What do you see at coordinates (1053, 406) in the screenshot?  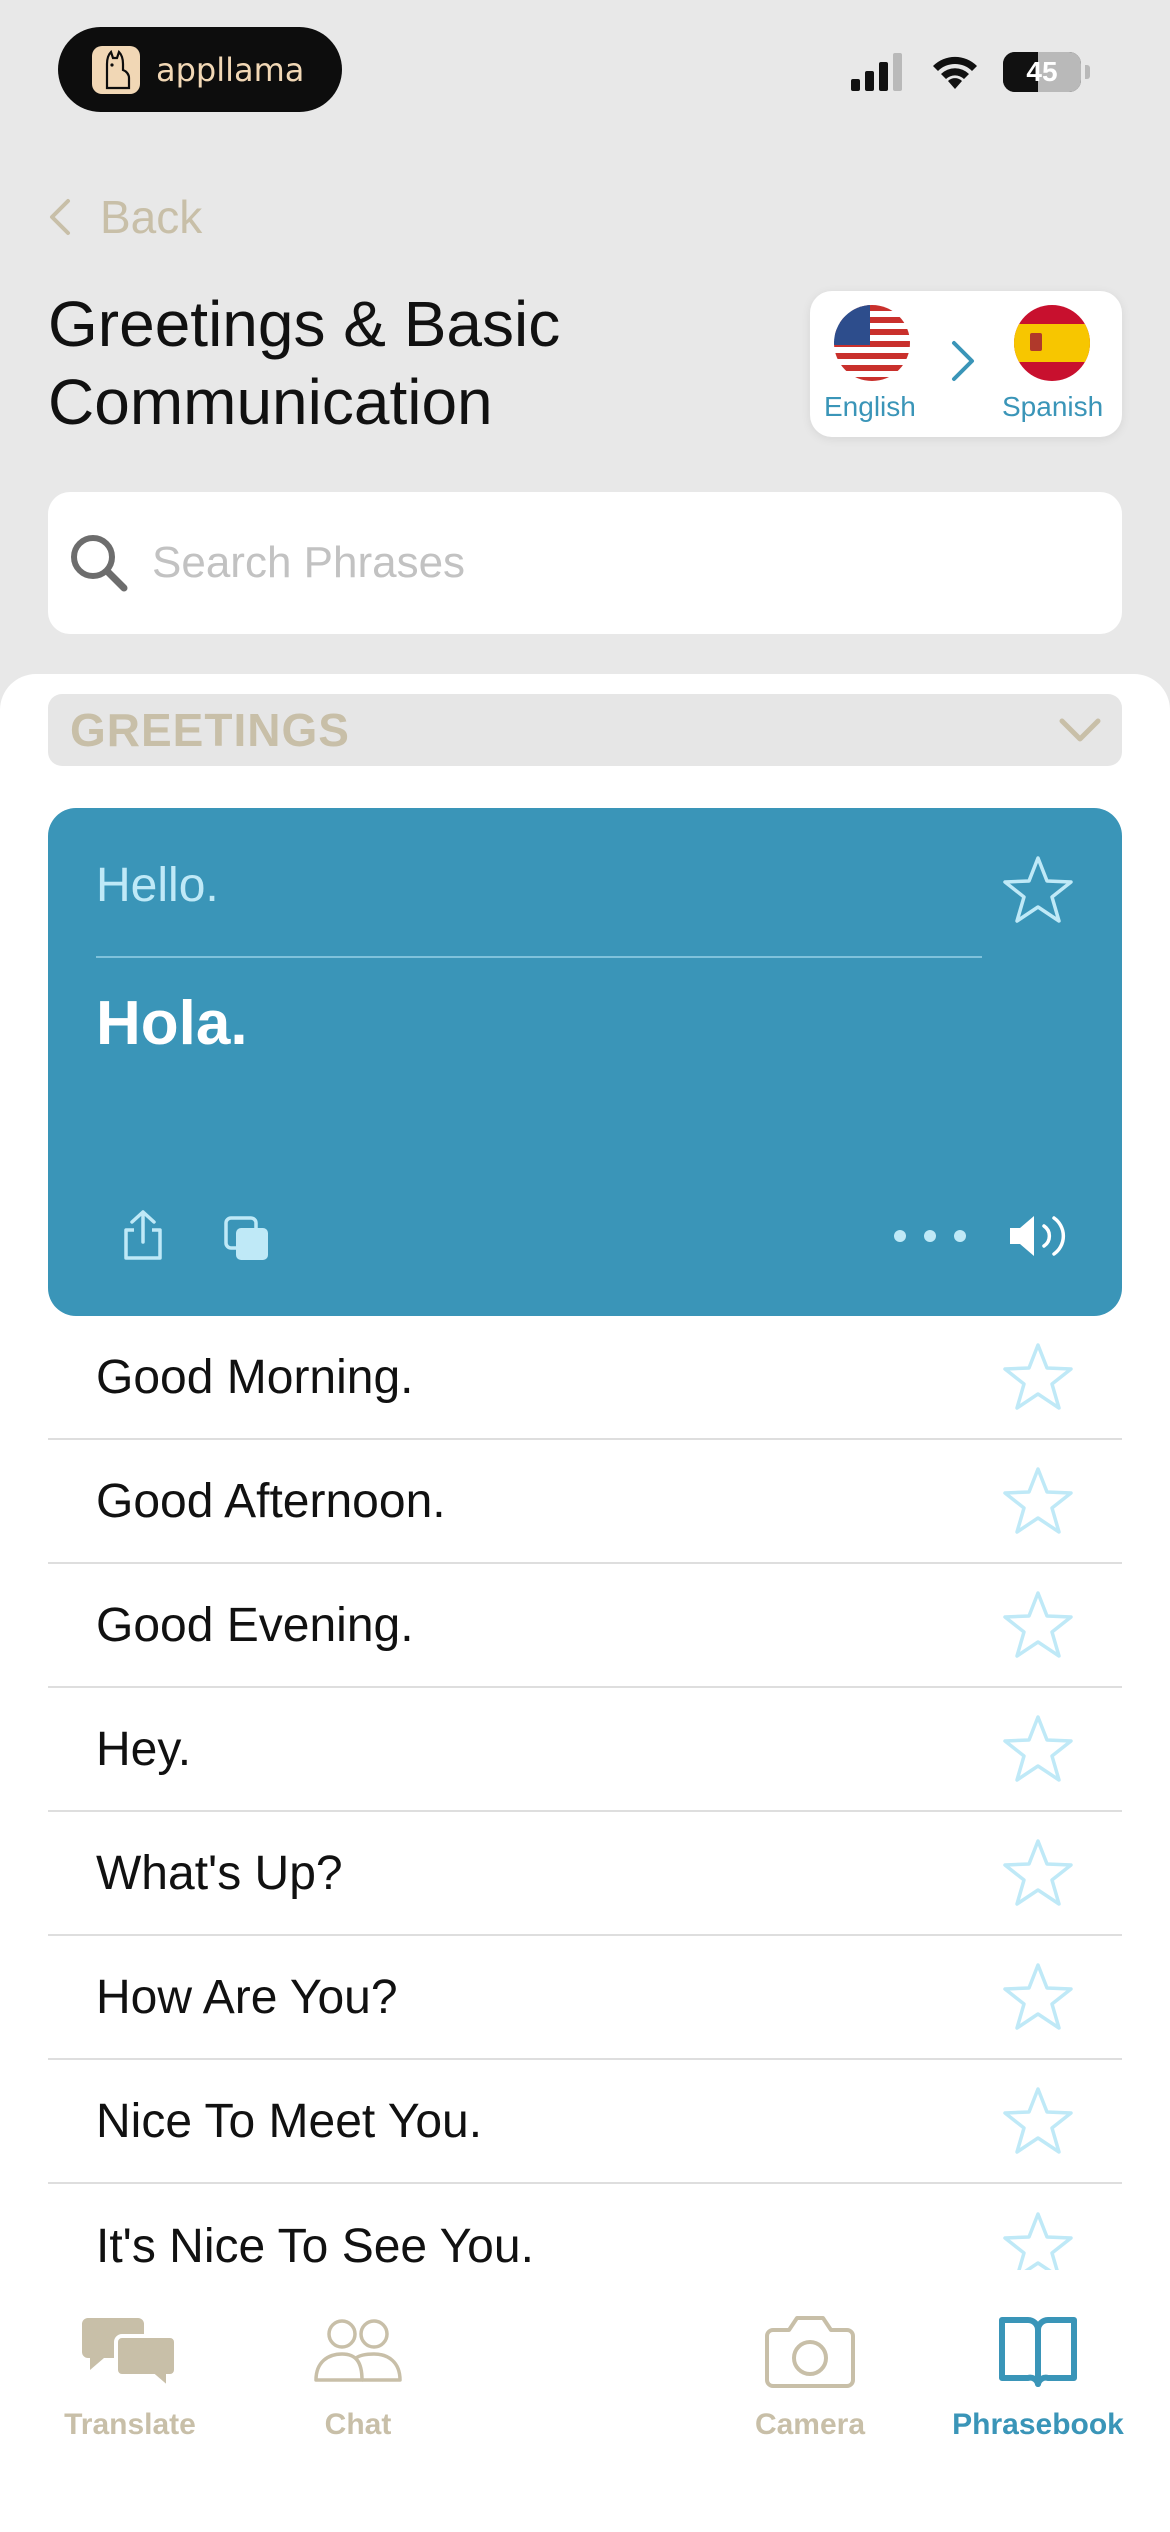 I see `target-language-label: Spanish` at bounding box center [1053, 406].